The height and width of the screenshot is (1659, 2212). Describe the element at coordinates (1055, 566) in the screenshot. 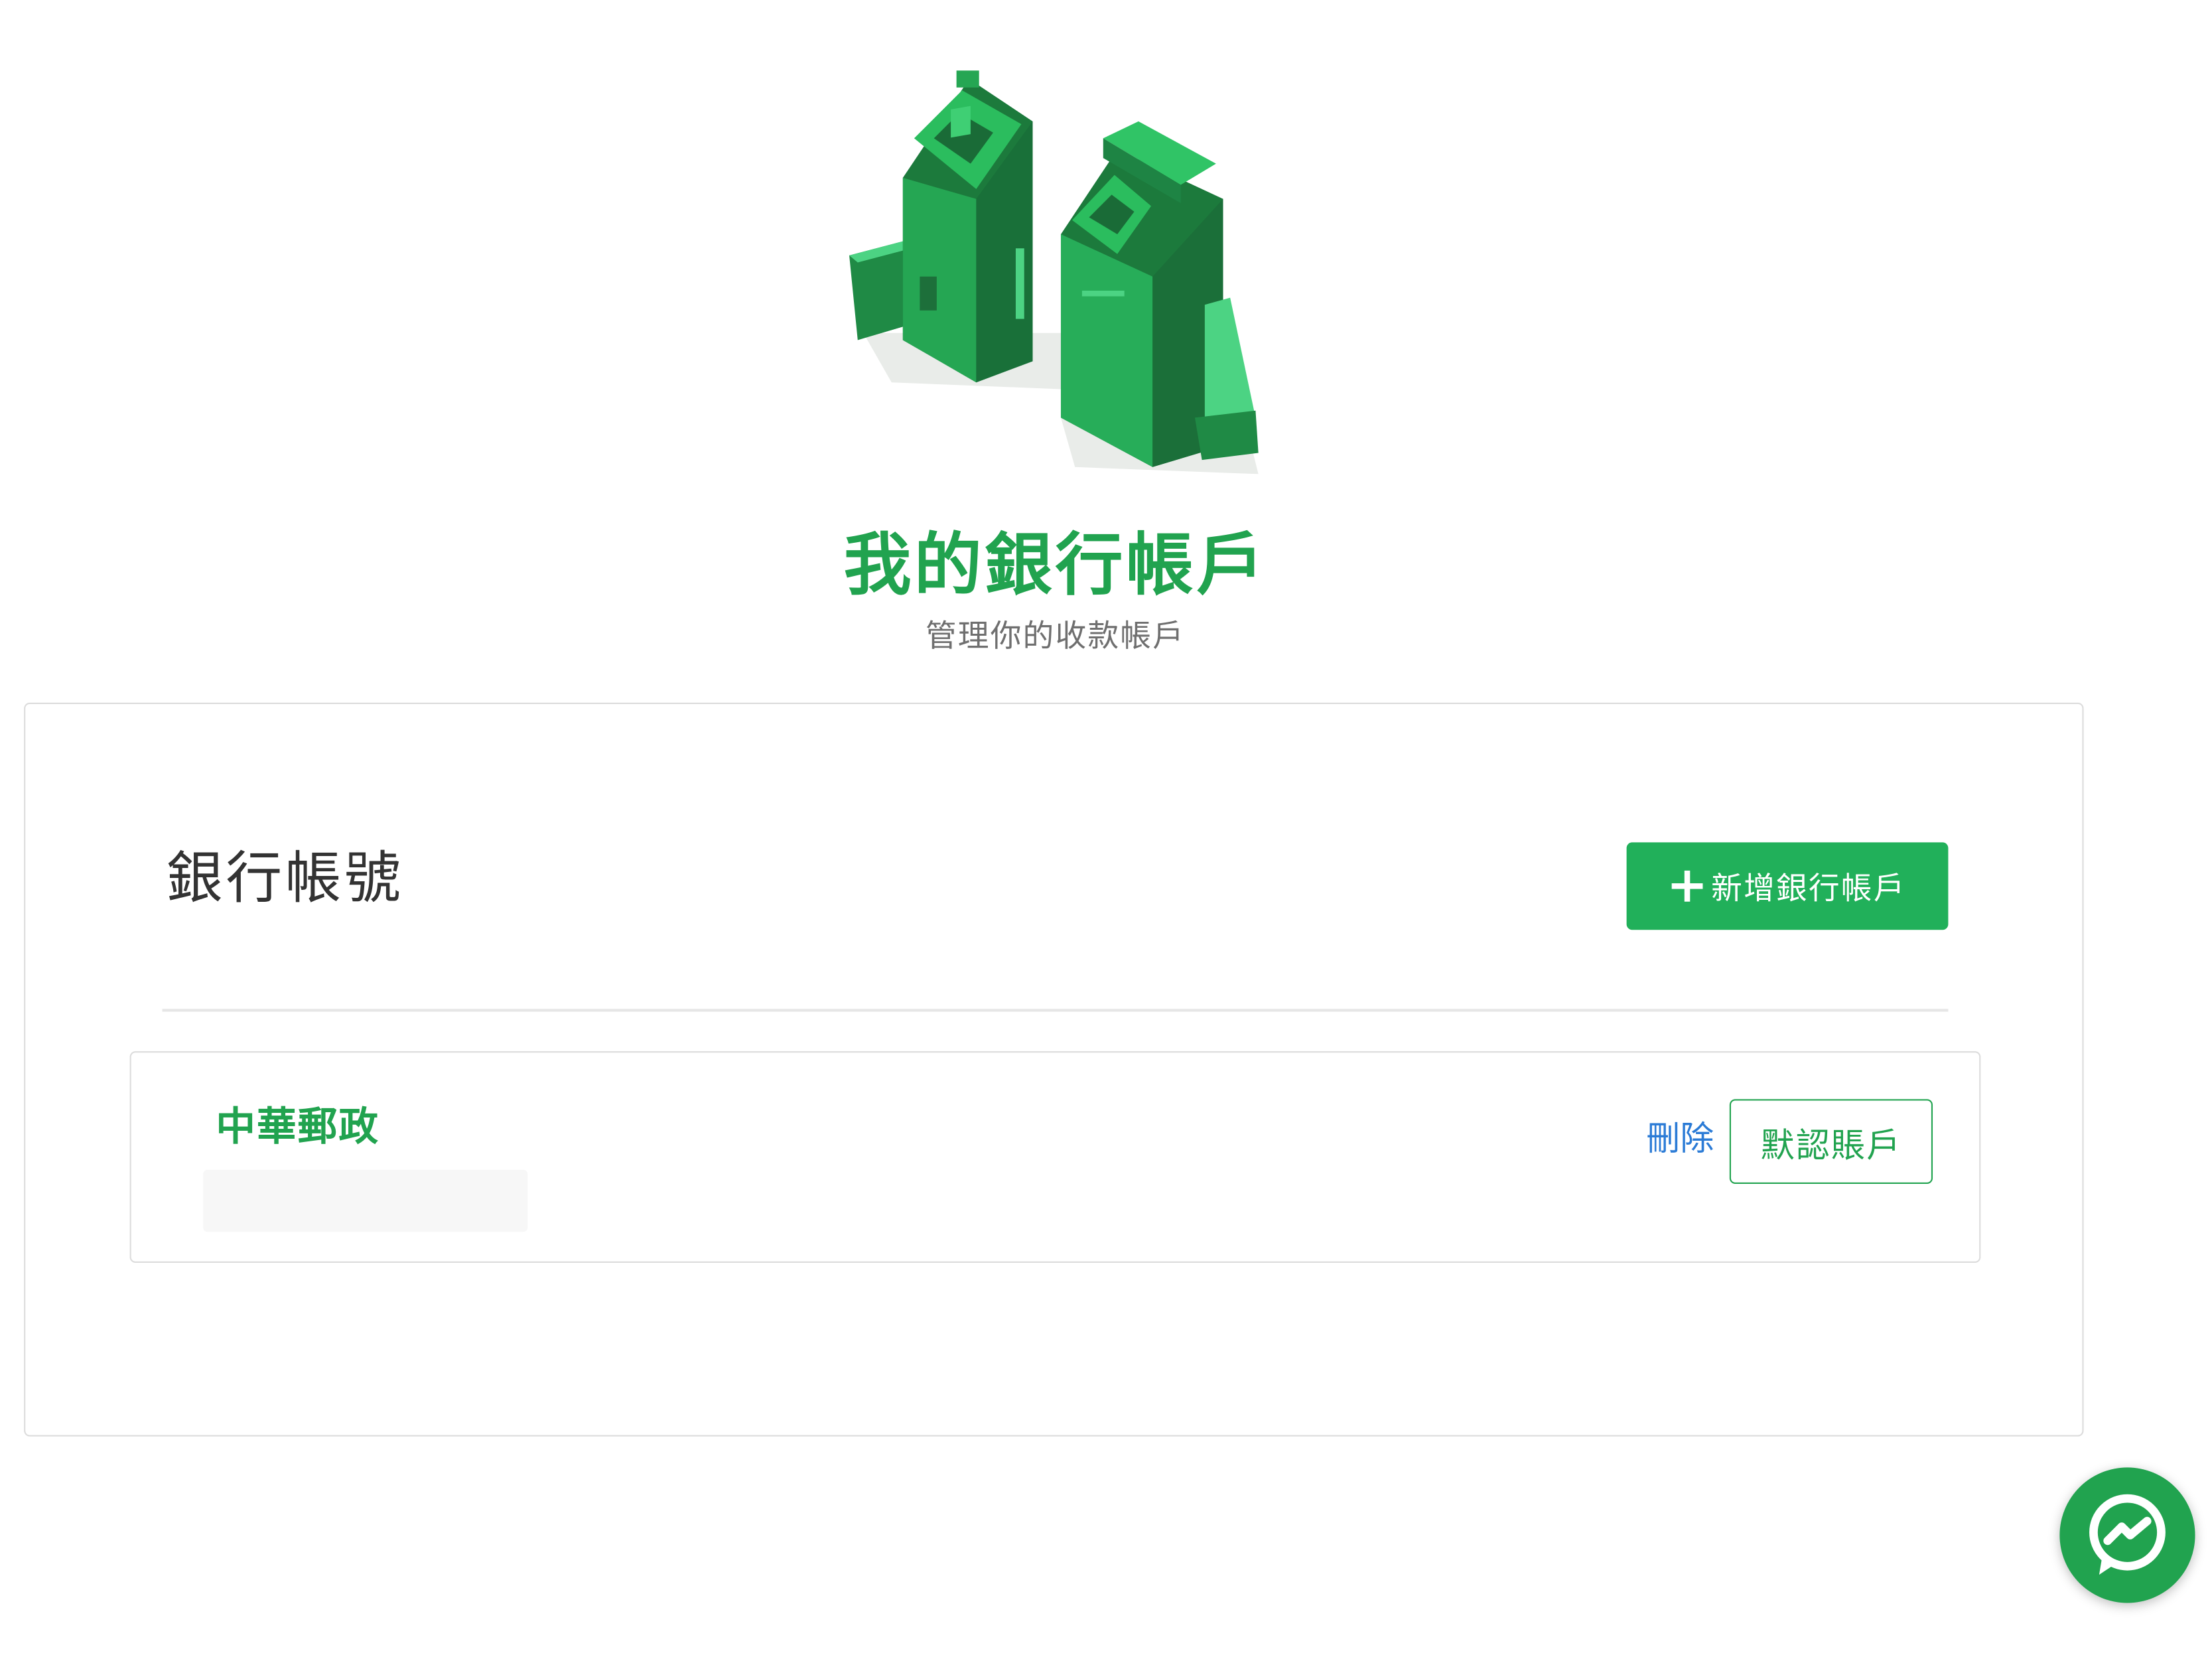

I see `page-title: 我的銀行帳戶` at that location.